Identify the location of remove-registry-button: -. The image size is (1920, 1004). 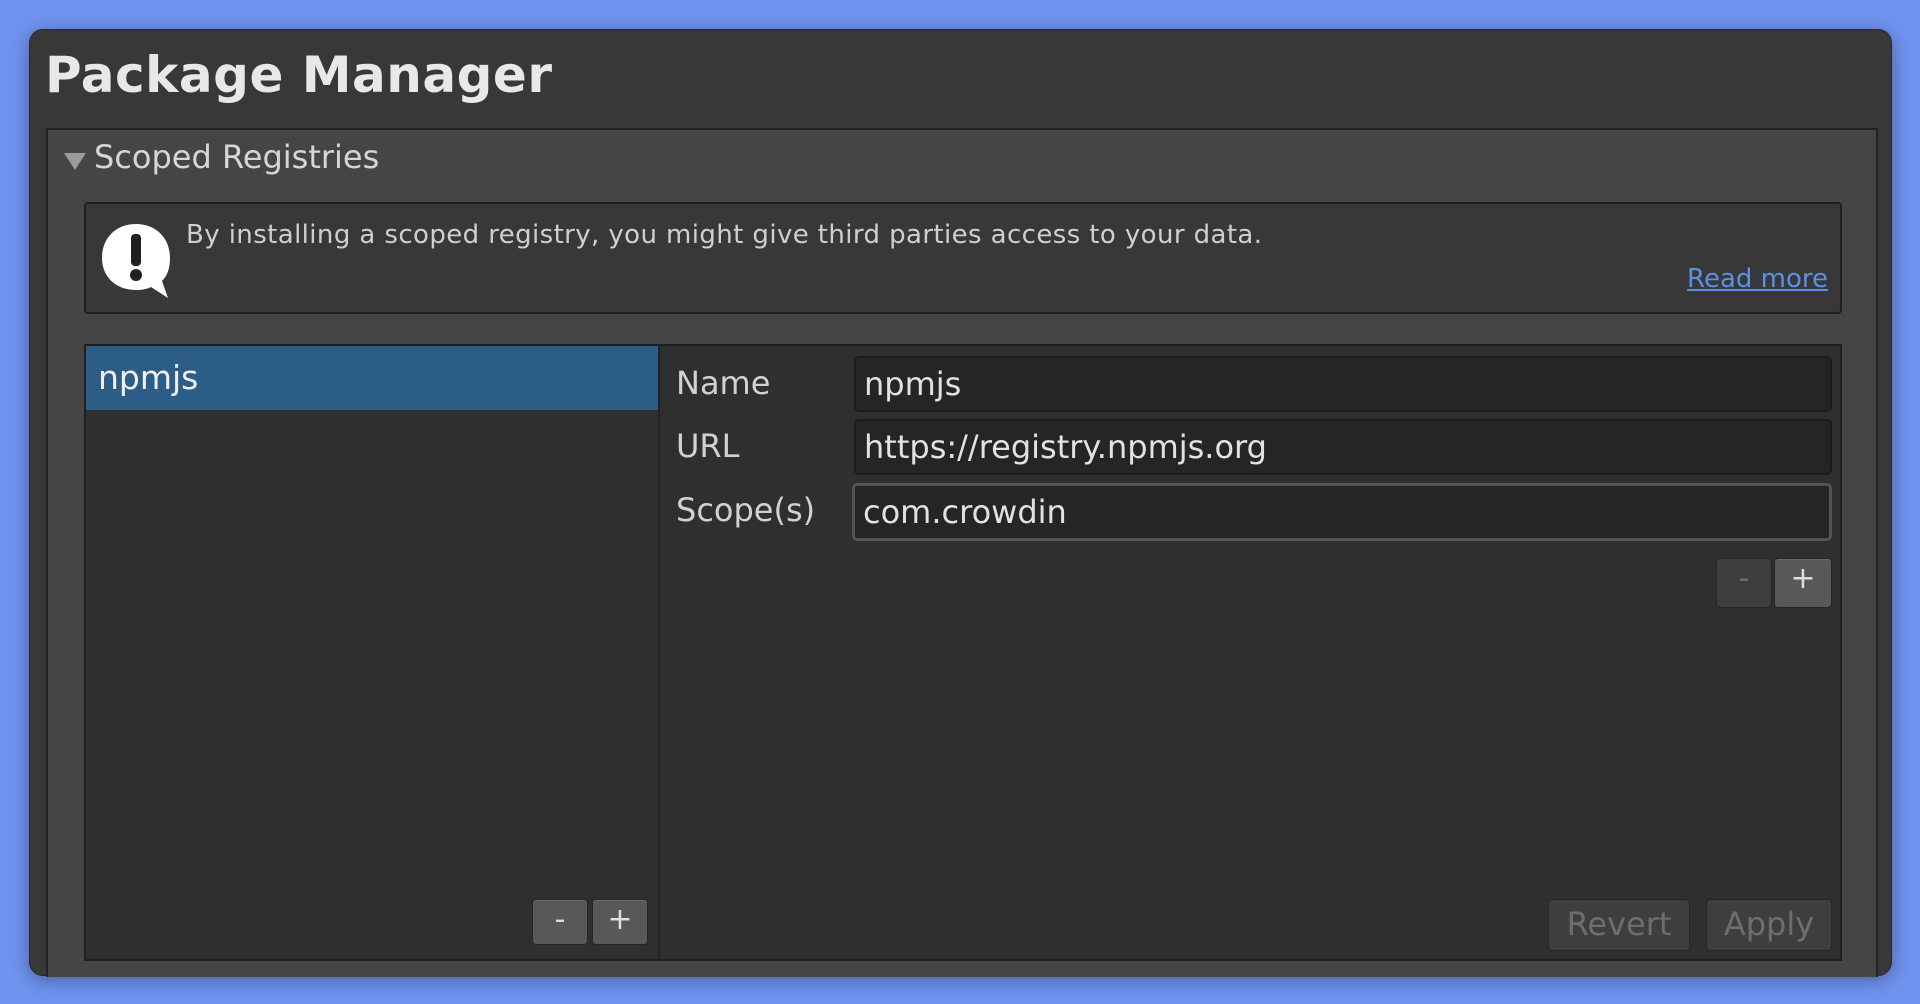
(560, 922).